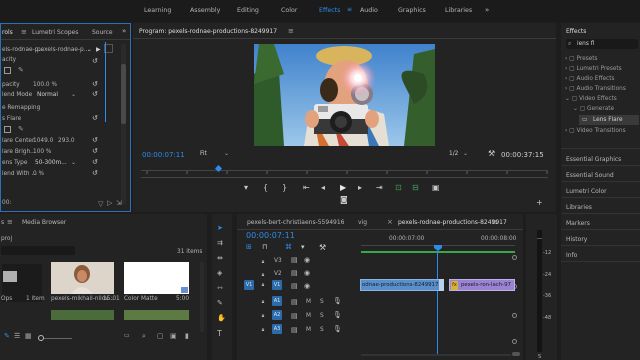  What do you see at coordinates (220, 258) in the screenshot?
I see `ripple-edit-tool-icon: ⇹` at bounding box center [220, 258].